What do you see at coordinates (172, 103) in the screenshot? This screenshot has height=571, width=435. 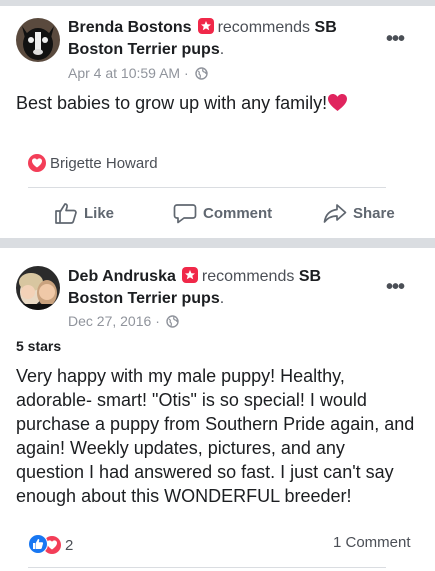 I see `post-text: Best babies to grow up with any family!` at bounding box center [172, 103].